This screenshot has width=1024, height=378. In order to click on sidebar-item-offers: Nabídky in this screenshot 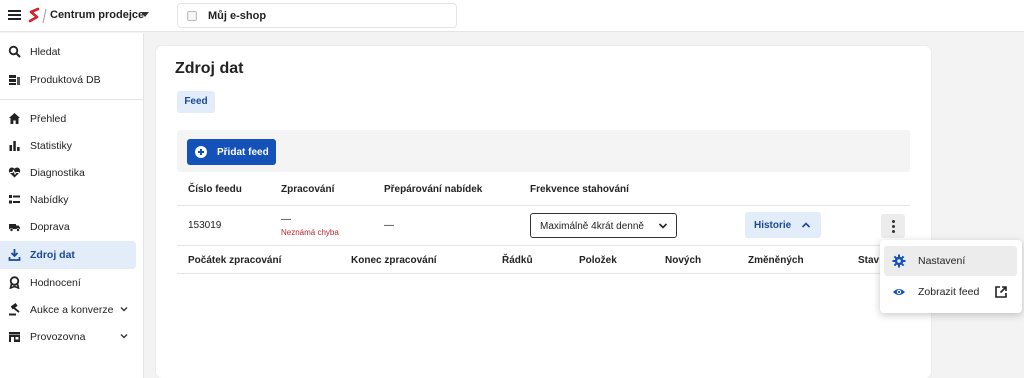, I will do `click(68, 200)`.